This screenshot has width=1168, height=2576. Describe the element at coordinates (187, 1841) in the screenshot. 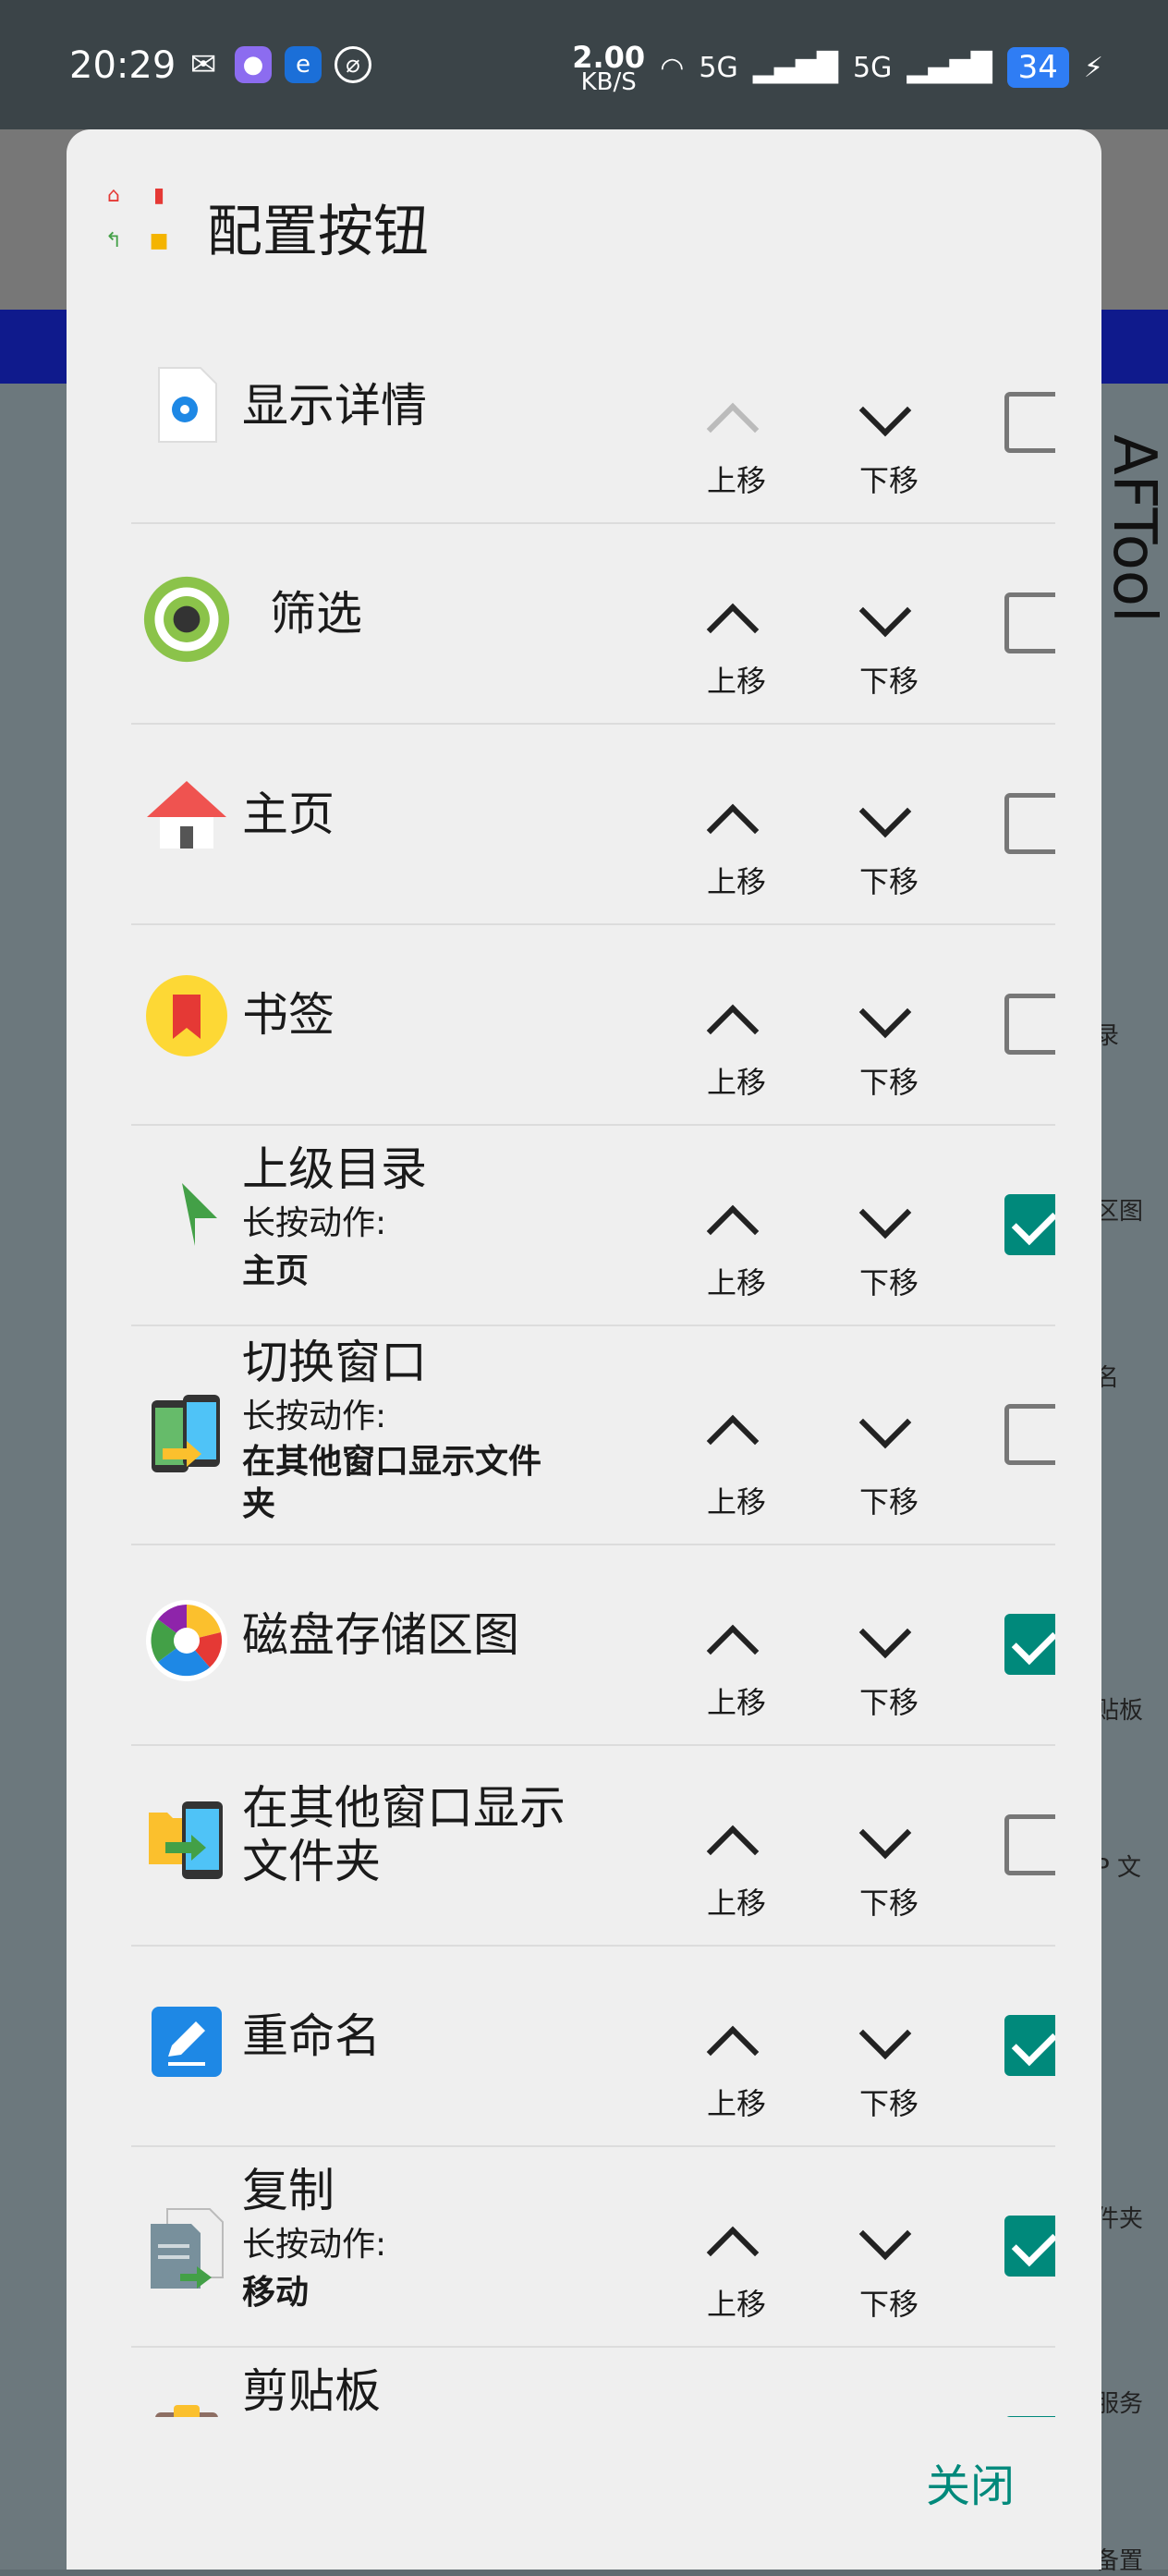

I see `open-in-other-window-icon` at that location.